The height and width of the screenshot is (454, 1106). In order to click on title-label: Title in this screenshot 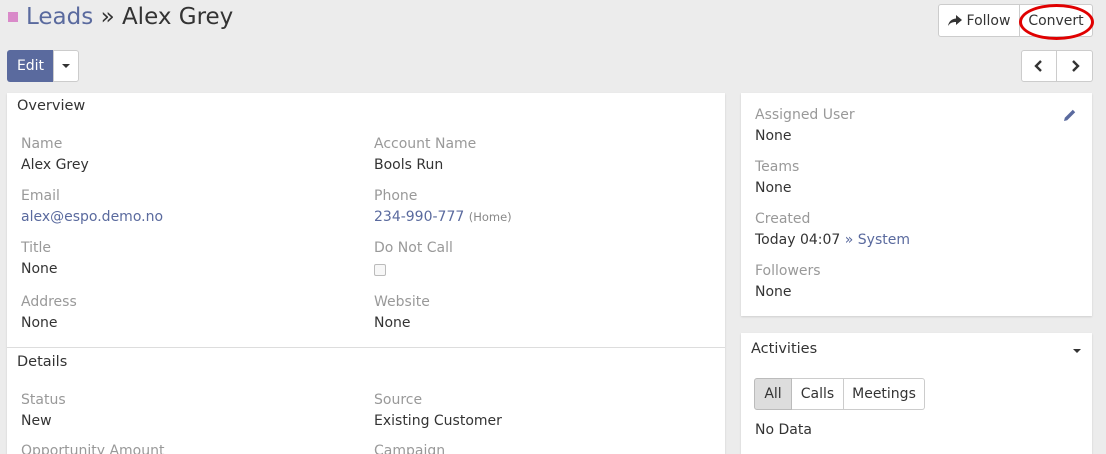, I will do `click(36, 248)`.